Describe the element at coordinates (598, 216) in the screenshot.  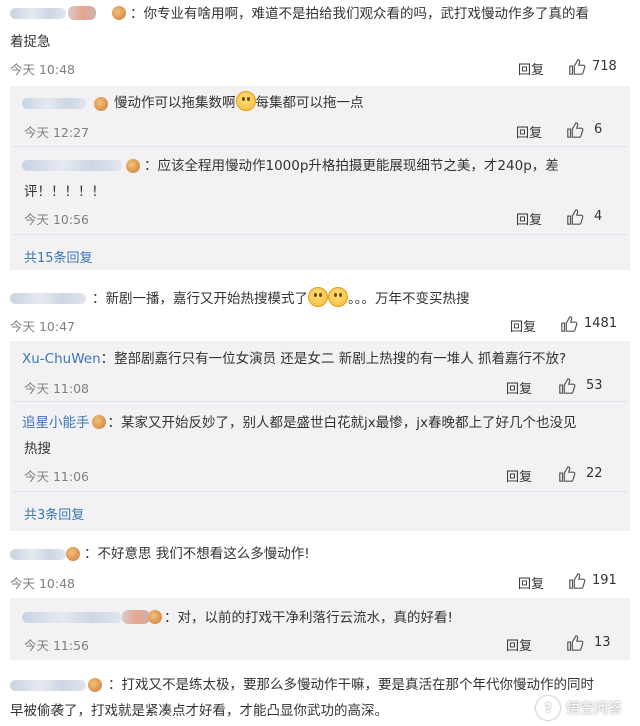
I see `like-count: 4` at that location.